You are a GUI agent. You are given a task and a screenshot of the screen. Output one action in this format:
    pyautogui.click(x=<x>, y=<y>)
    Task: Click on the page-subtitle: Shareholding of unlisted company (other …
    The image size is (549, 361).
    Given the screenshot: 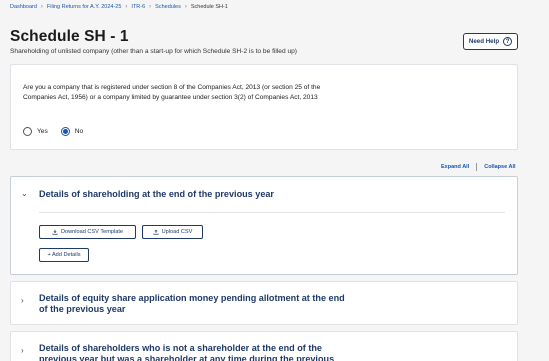 What is the action you would take?
    pyautogui.click(x=153, y=51)
    